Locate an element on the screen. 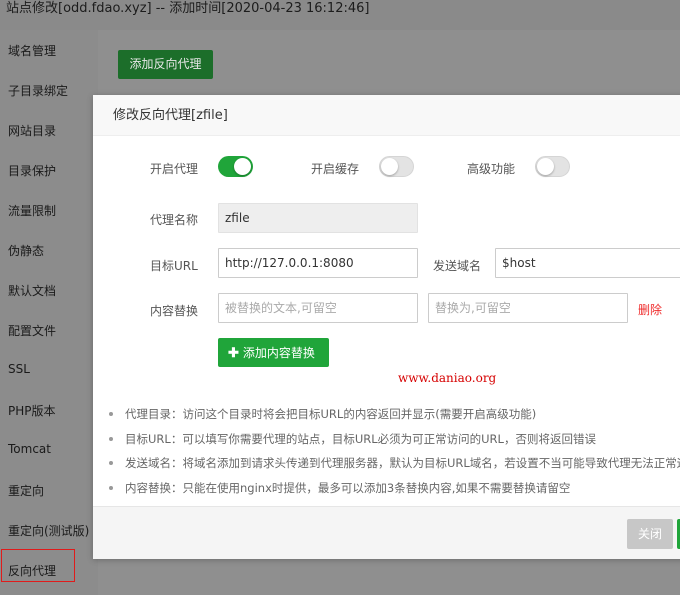 This screenshot has height=595, width=680. add-reverse-proxy-button: 添加反向代理 is located at coordinates (165, 64).